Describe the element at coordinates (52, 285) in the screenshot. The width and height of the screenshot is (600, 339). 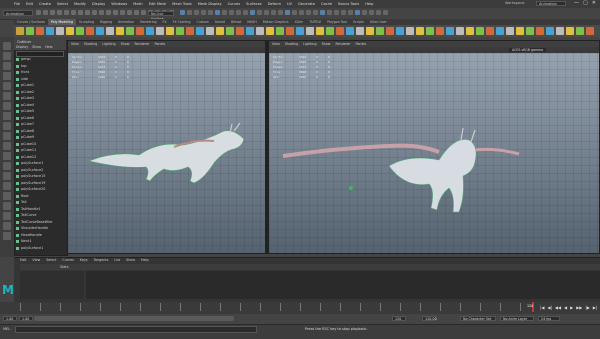
I see `graph-editor-outliner` at that location.